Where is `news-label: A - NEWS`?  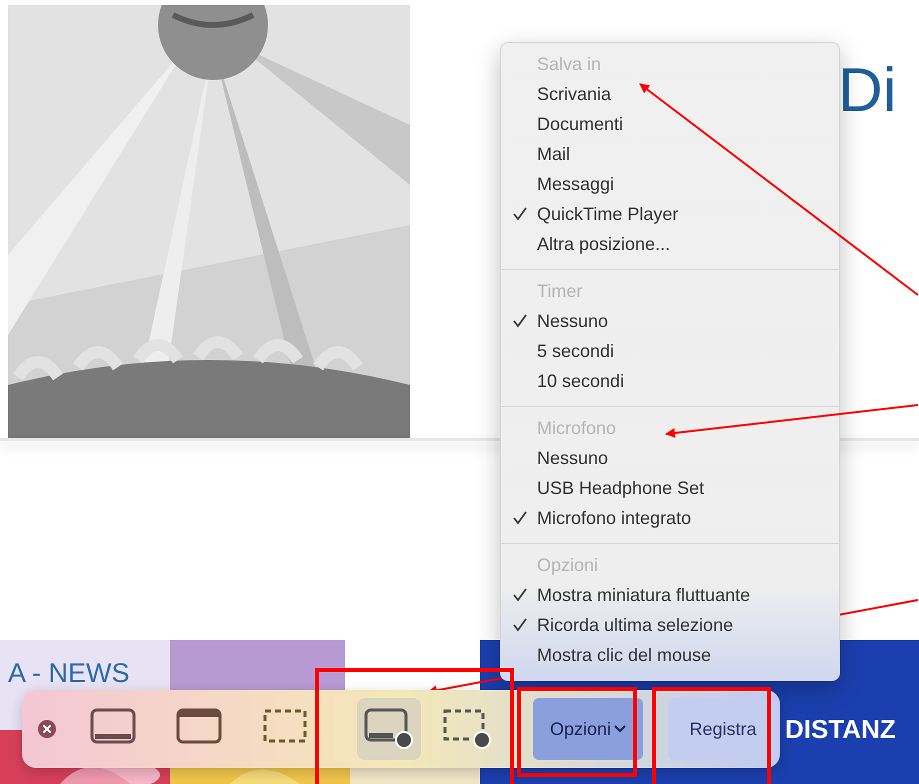
news-label: A - NEWS is located at coordinates (69, 673).